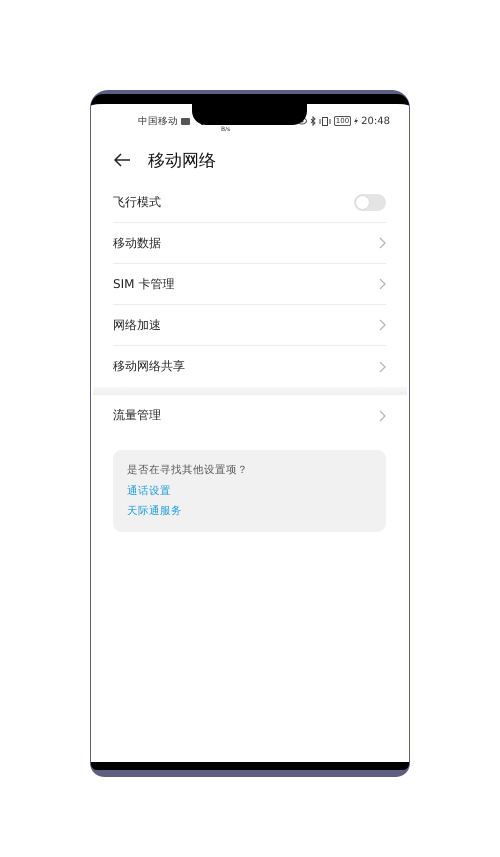 Image resolution: width=500 pixels, height=857 pixels. Describe the element at coordinates (370, 202) in the screenshot. I see `toggle-switch` at that location.